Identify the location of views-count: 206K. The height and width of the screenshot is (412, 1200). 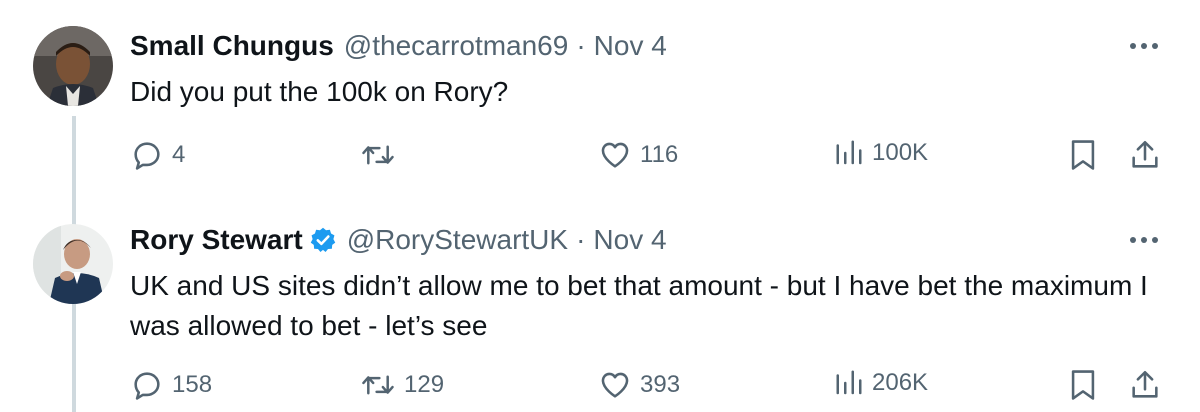
(900, 382).